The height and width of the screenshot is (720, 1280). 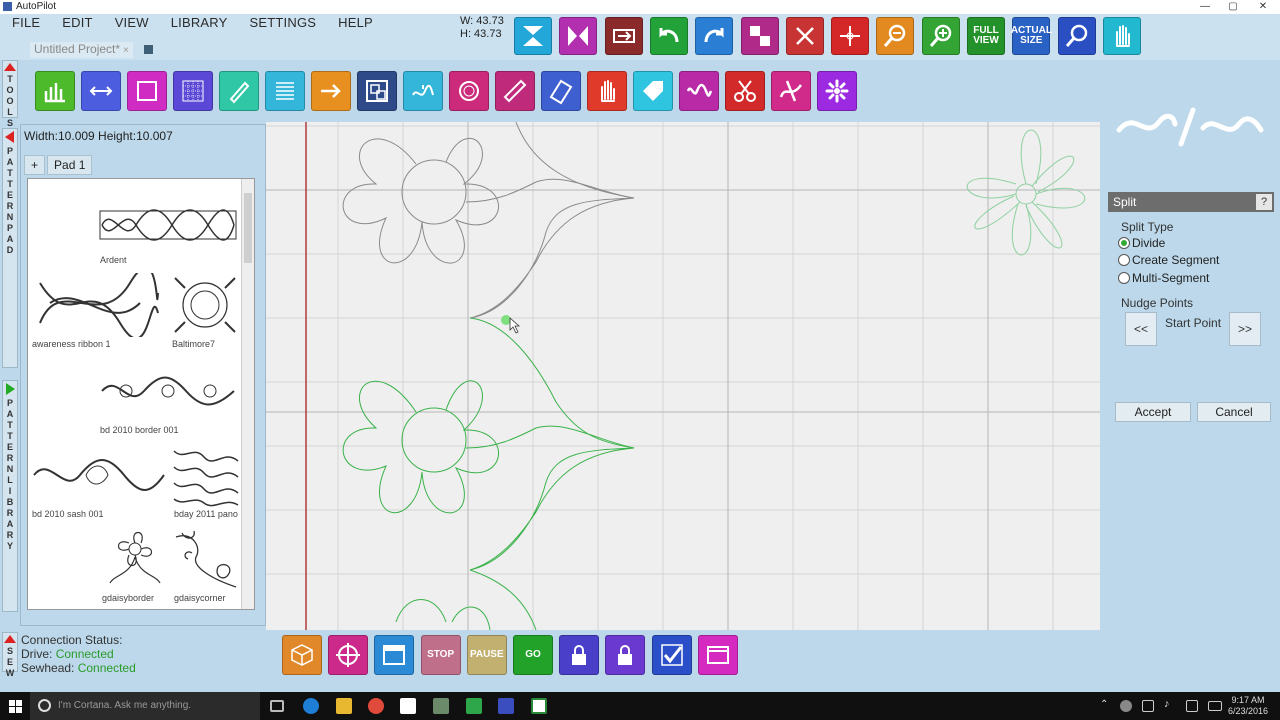 What do you see at coordinates (277, 706) in the screenshot?
I see `task-view-icon` at bounding box center [277, 706].